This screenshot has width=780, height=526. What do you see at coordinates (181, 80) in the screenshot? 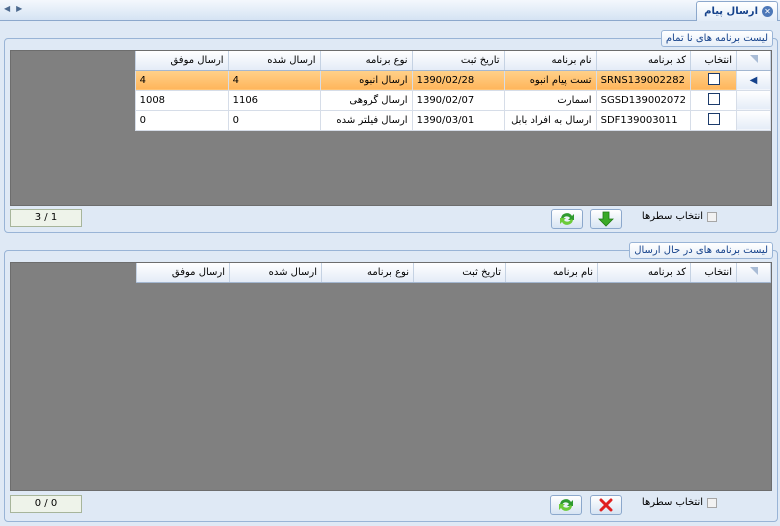
I see `cell-success: 4` at bounding box center [181, 80].